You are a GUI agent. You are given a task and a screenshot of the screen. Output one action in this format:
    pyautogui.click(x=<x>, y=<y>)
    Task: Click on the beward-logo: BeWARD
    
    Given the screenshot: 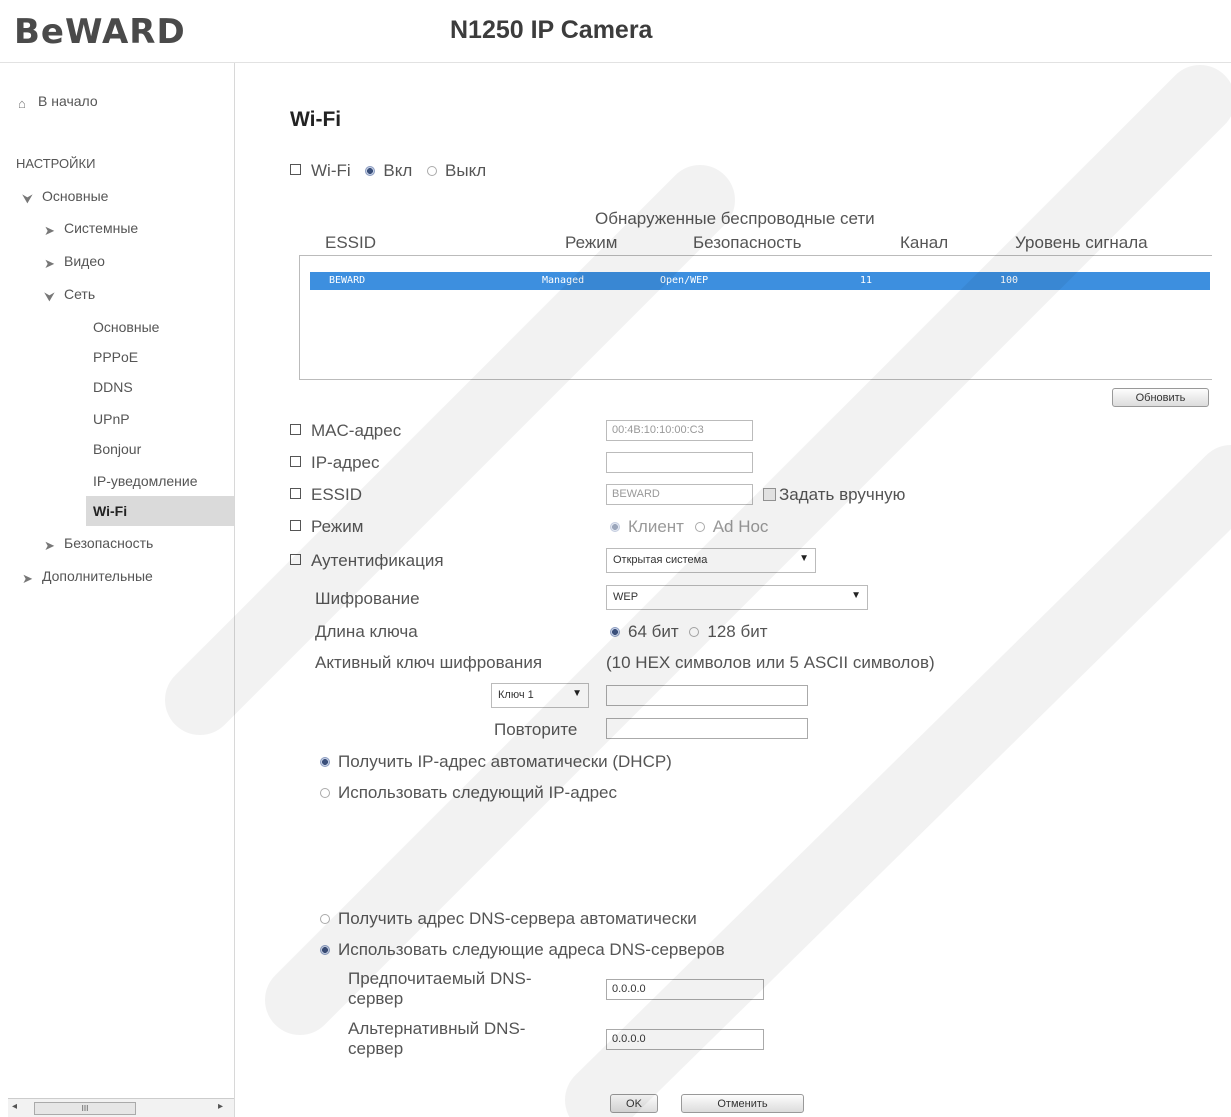 What is the action you would take?
    pyautogui.click(x=100, y=32)
    